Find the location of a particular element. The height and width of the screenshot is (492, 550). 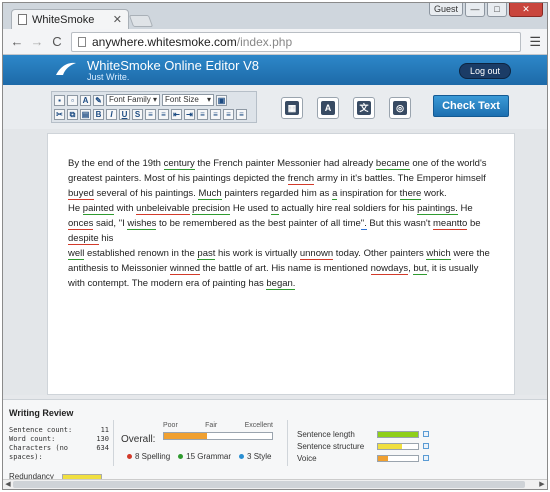

font-family-select: Font Family ▾ is located at coordinates (133, 100).